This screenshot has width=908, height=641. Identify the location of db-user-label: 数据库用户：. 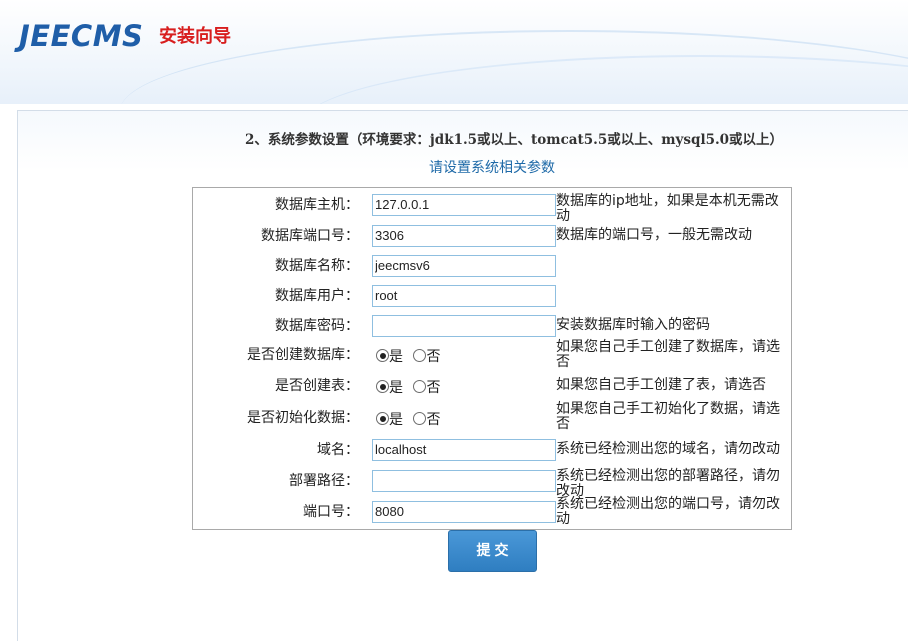
(317, 296).